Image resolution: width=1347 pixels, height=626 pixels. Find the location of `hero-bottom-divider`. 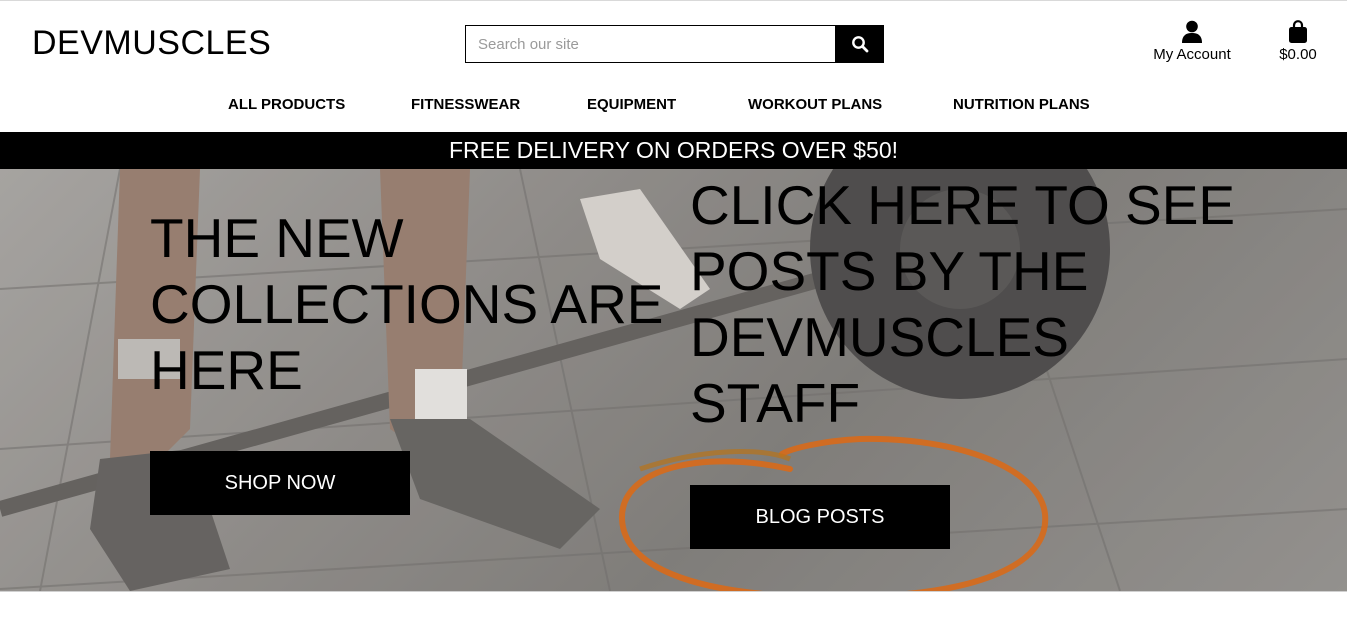

hero-bottom-divider is located at coordinates (673, 591).